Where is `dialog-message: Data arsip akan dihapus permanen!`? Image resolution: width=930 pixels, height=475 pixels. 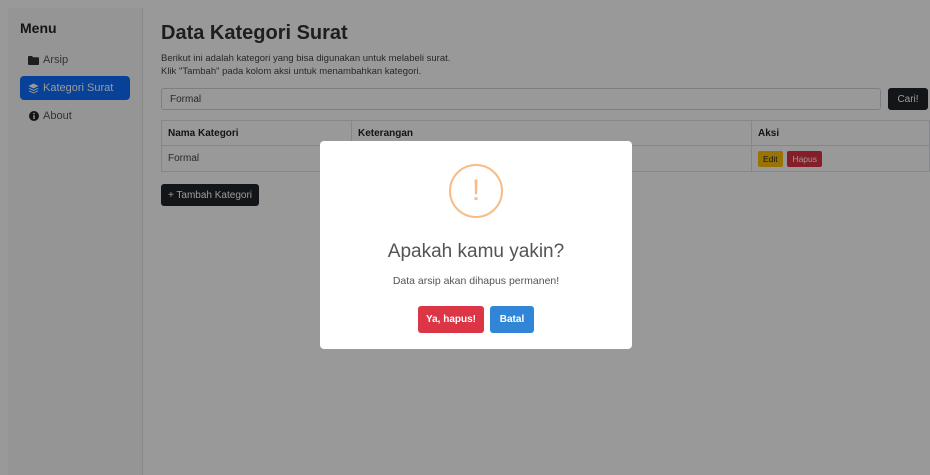
dialog-message: Data arsip akan dihapus permanen! is located at coordinates (476, 281).